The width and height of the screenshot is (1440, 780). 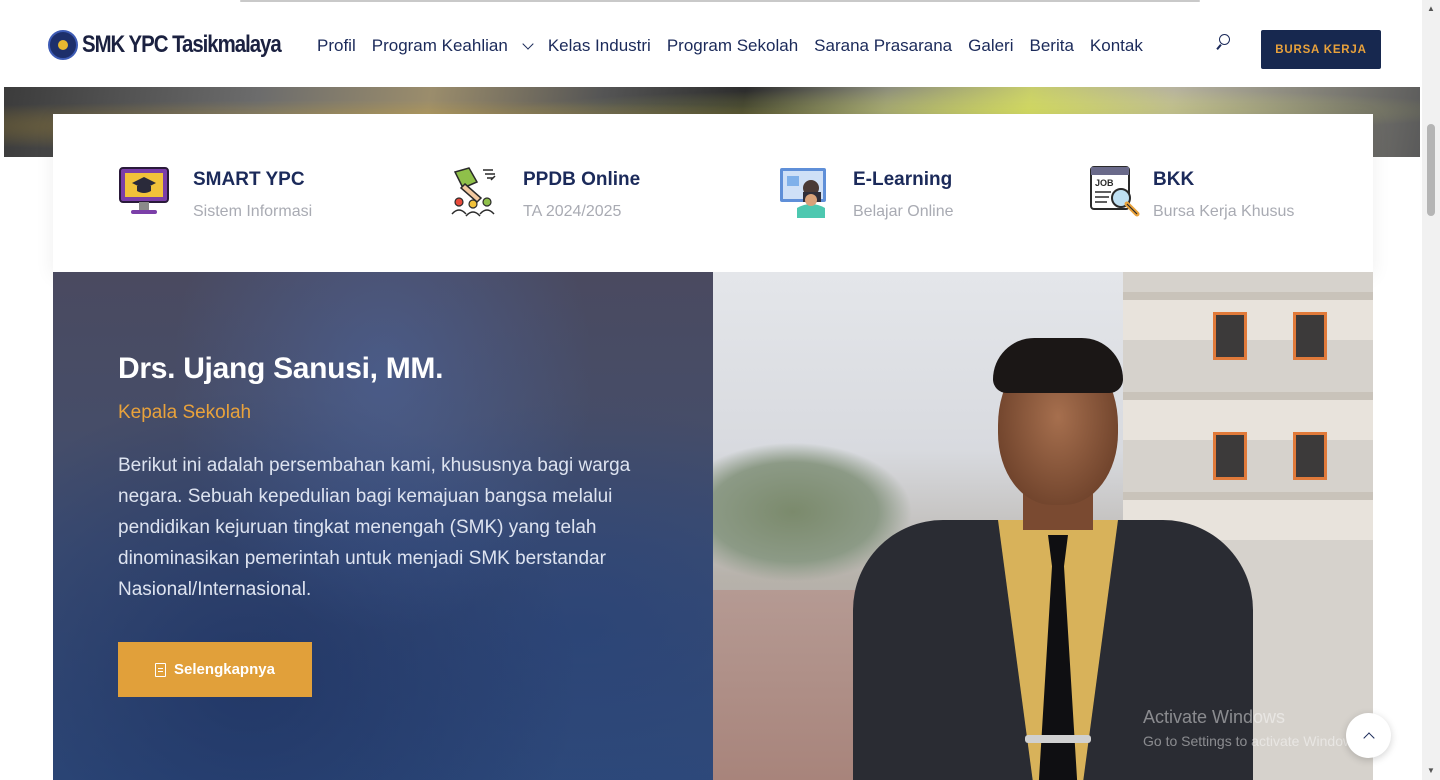 I want to click on scroll-down-arrow-icon: ▼, so click(x=1431, y=771).